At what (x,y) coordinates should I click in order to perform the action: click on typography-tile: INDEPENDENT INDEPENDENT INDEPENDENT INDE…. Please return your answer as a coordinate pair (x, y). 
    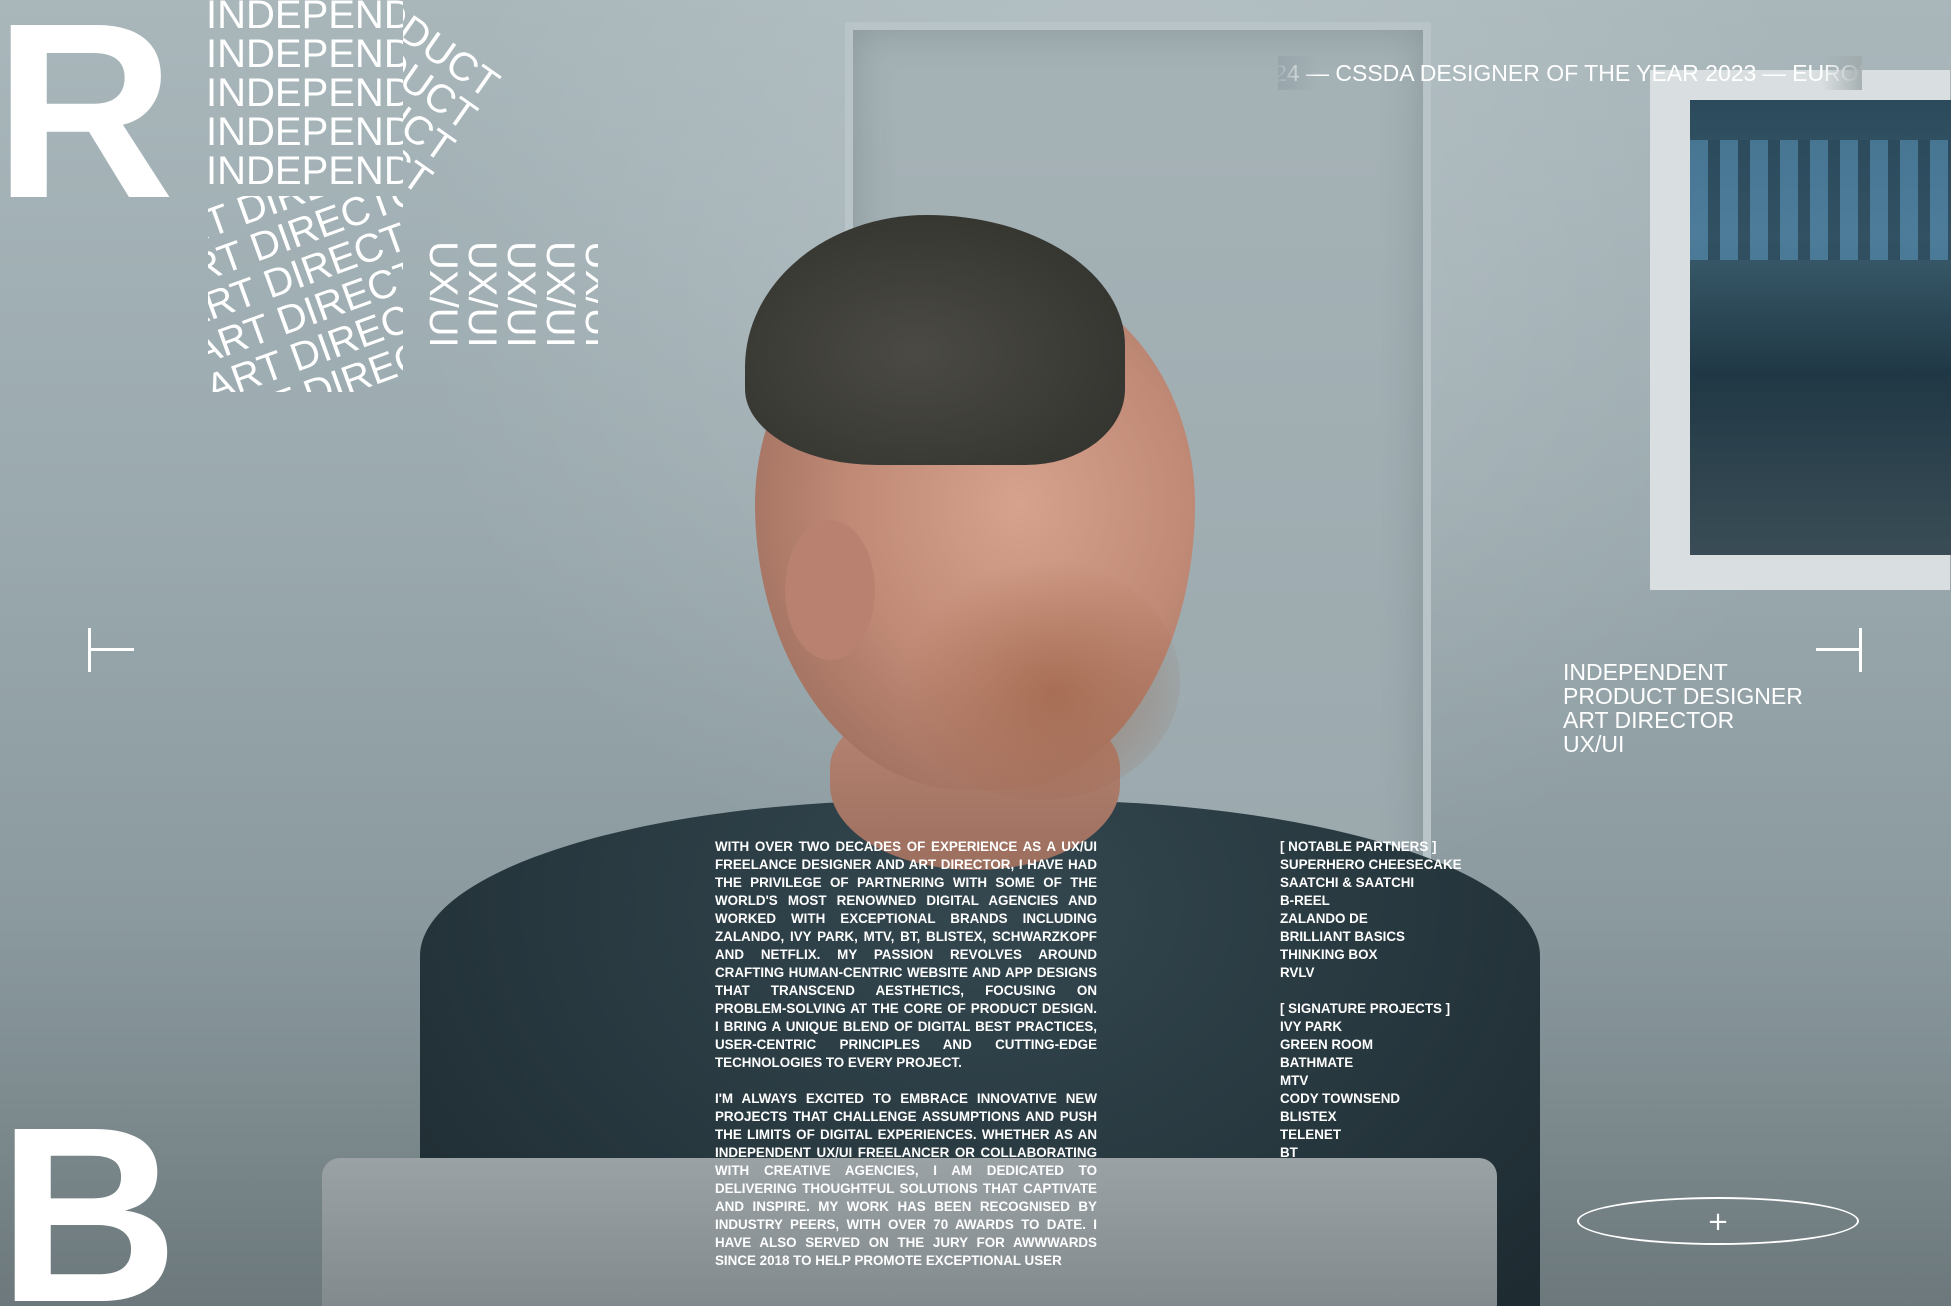
    Looking at the image, I should click on (403, 196).